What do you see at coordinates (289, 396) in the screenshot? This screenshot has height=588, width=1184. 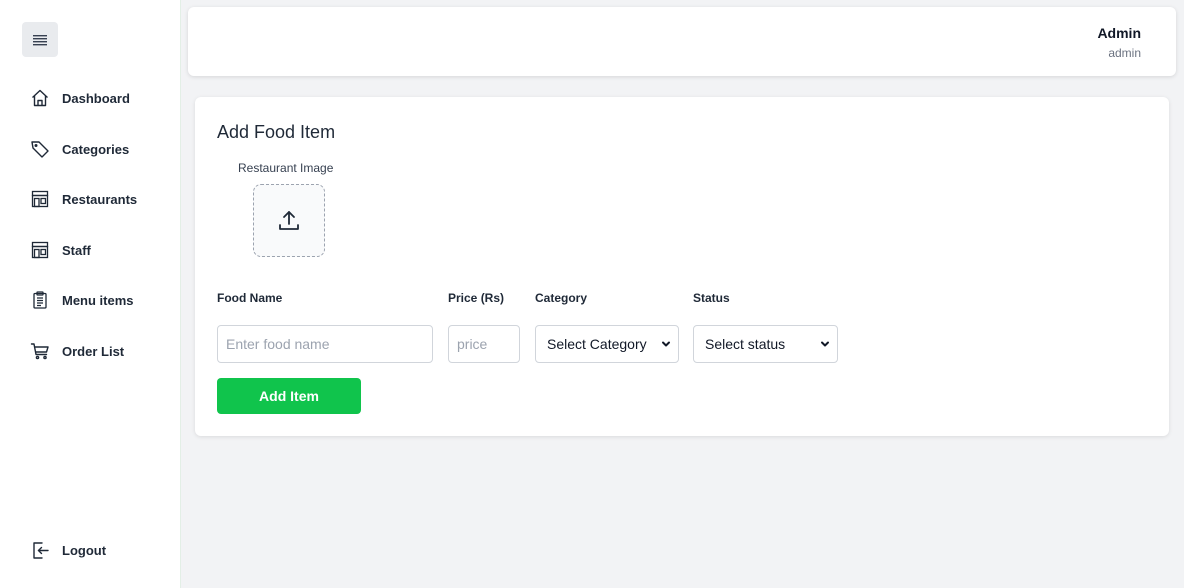 I see `add-item-button: Add Item` at bounding box center [289, 396].